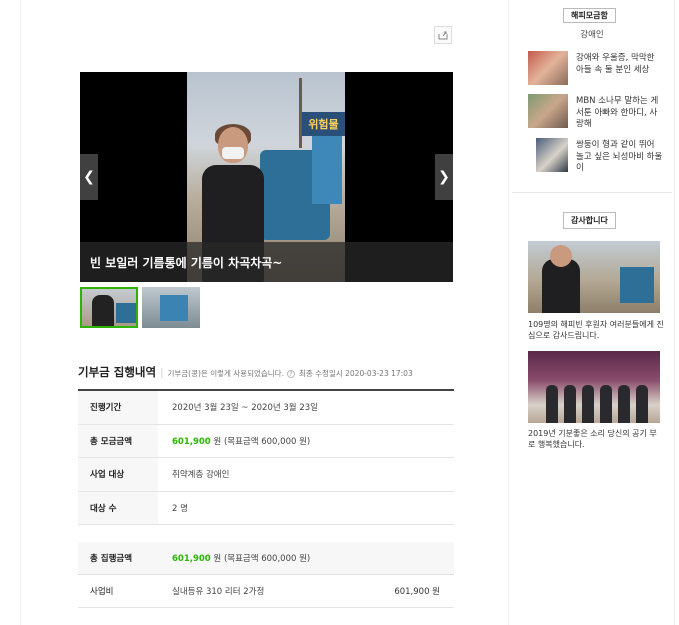 The width and height of the screenshot is (679, 625). What do you see at coordinates (674, 312) in the screenshot?
I see `sidebar-right-border` at bounding box center [674, 312].